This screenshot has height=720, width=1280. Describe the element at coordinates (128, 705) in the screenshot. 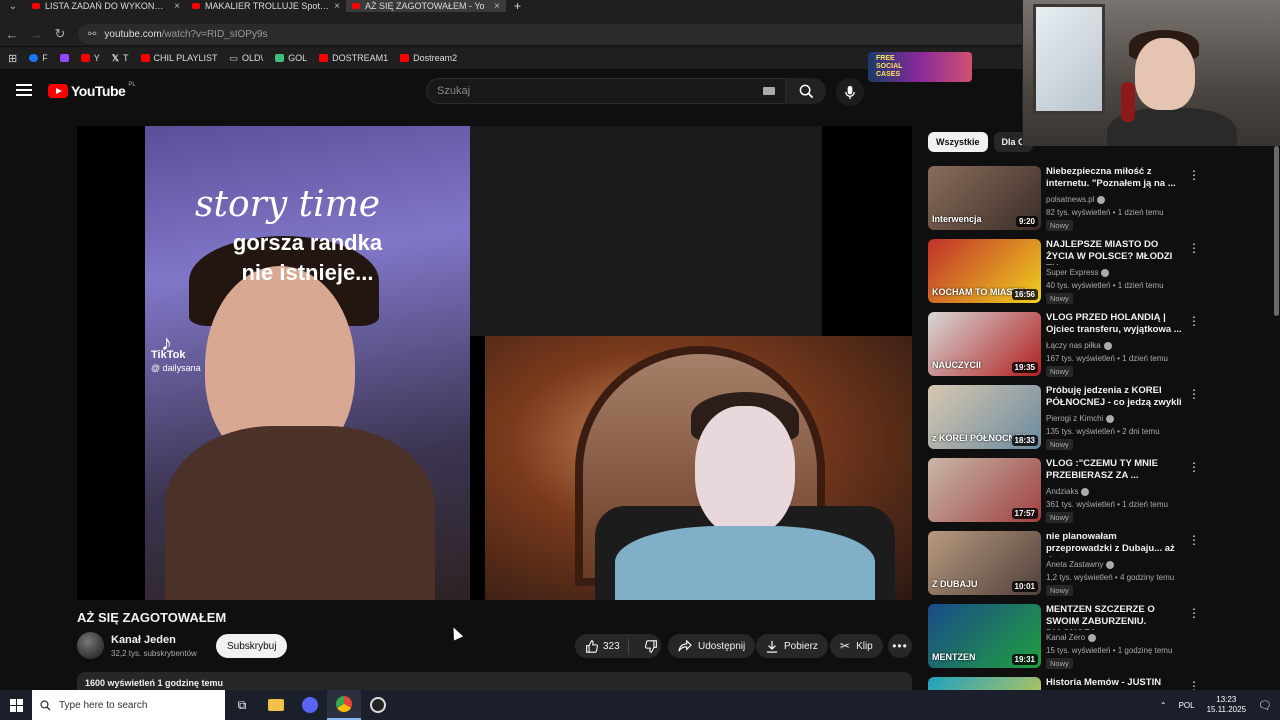

I see `taskbar-search-input: Type here to search` at that location.